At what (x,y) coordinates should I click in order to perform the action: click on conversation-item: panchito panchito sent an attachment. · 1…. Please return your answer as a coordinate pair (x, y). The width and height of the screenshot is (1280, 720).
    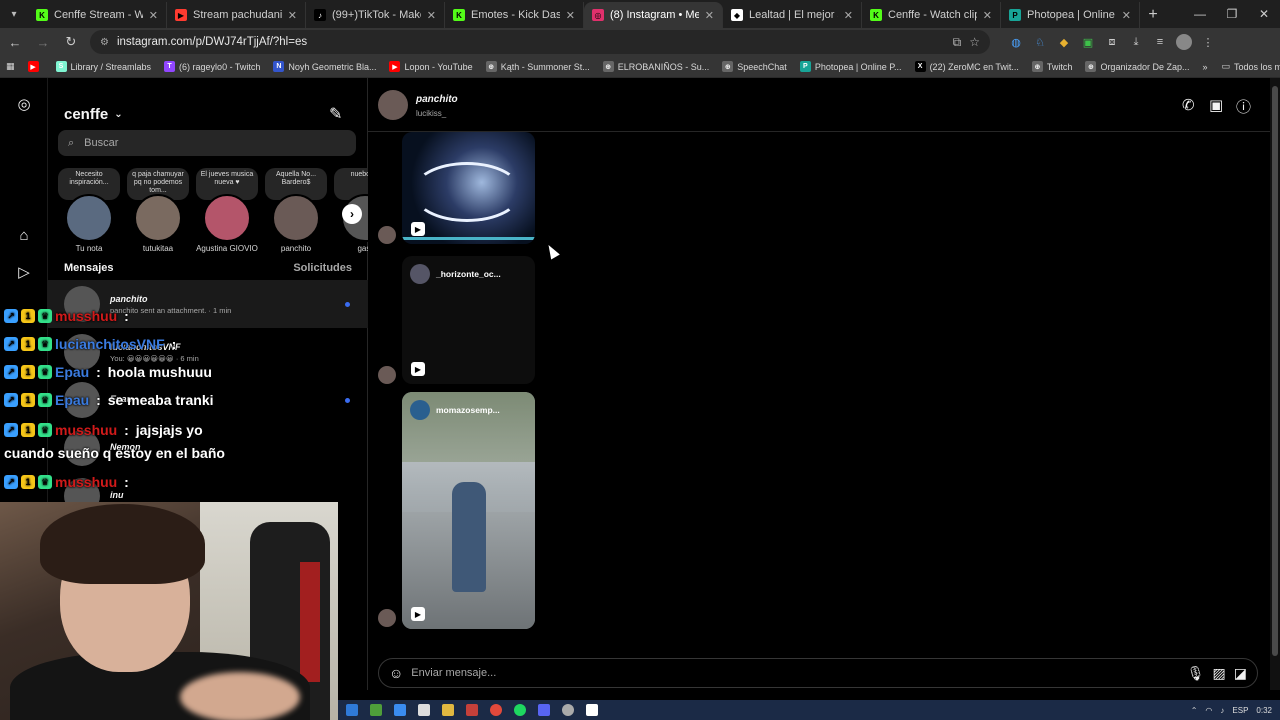
    Looking at the image, I should click on (208, 304).